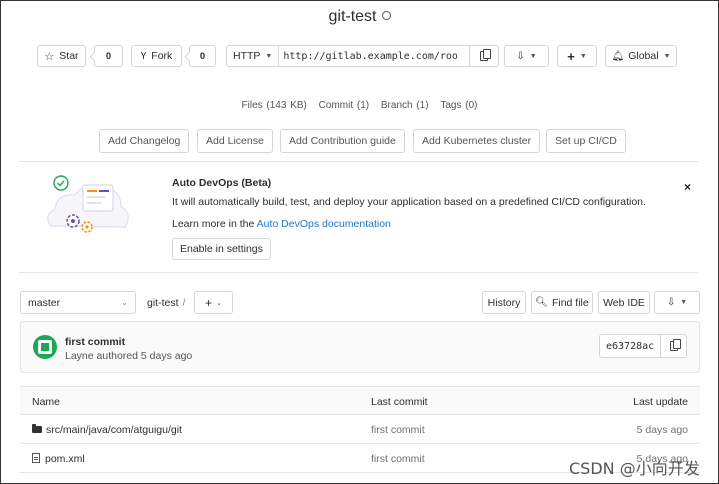 The image size is (719, 484). Describe the element at coordinates (586, 141) in the screenshot. I see `setup-cicd-button: Set up CI/CD` at that location.